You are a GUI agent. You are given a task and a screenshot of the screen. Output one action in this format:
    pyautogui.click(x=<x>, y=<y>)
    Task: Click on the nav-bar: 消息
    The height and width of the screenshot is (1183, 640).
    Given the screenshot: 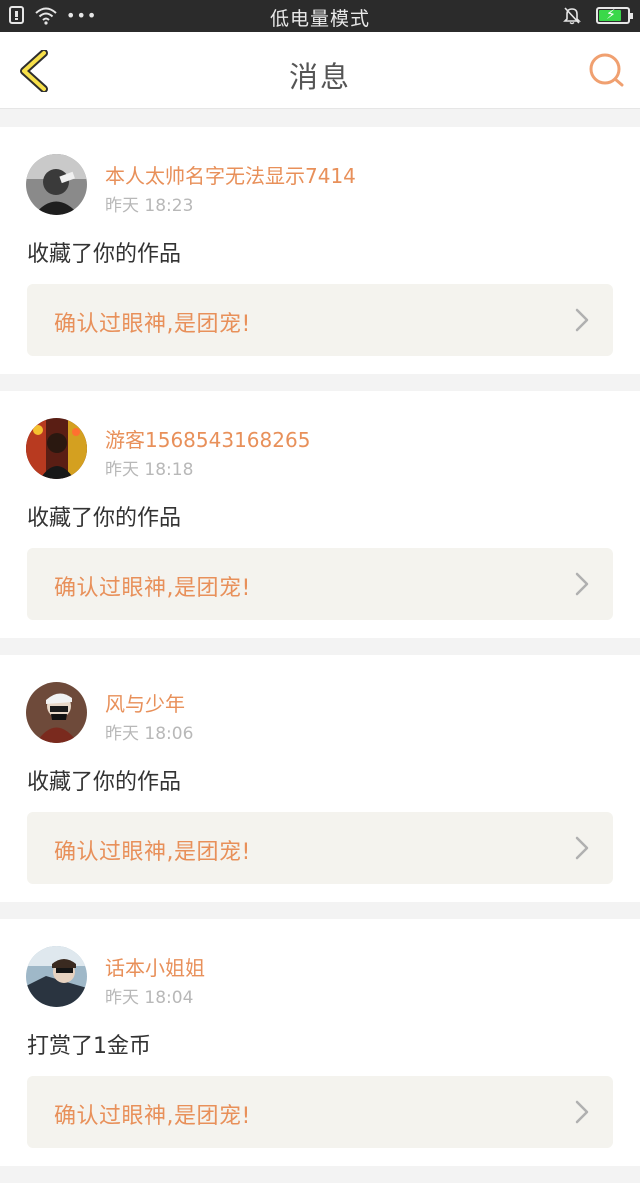 What is the action you would take?
    pyautogui.click(x=320, y=70)
    